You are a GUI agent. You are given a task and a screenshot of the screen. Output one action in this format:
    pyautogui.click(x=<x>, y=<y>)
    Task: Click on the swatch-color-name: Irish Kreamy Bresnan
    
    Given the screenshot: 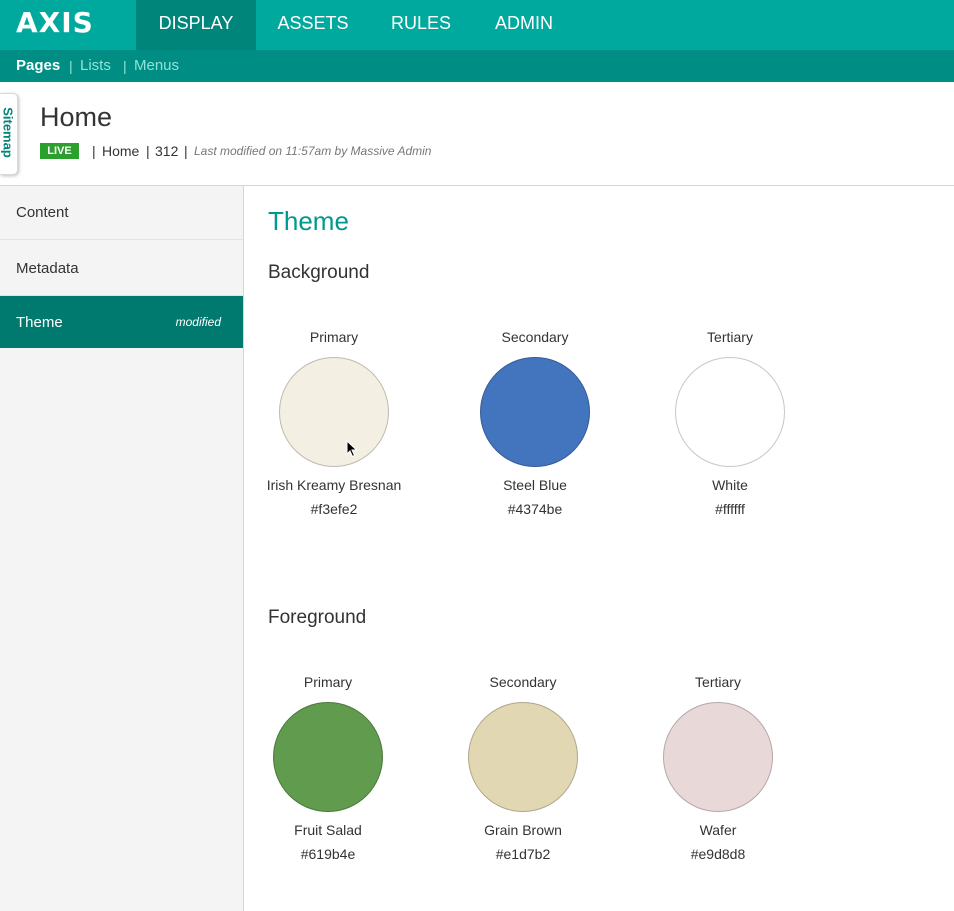 What is the action you would take?
    pyautogui.click(x=334, y=485)
    